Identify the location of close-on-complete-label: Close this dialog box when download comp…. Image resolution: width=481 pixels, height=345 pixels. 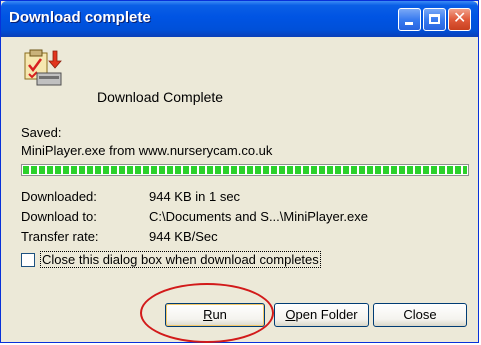
(180, 259).